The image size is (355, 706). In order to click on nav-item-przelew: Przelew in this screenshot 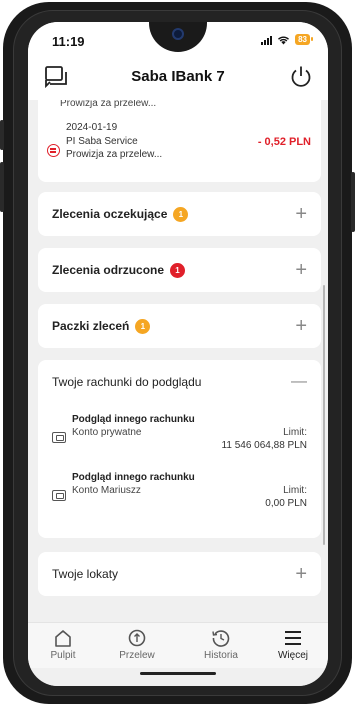, I will do `click(137, 645)`.